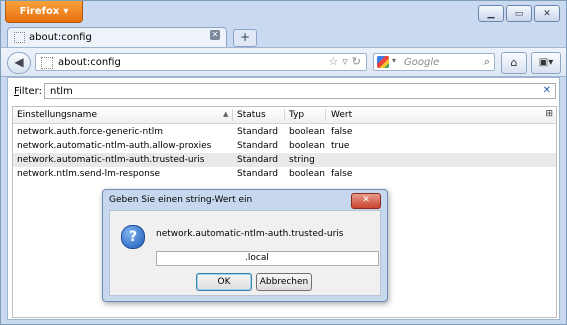 The image size is (567, 325). What do you see at coordinates (60, 37) in the screenshot?
I see `tab-title: about:config` at bounding box center [60, 37].